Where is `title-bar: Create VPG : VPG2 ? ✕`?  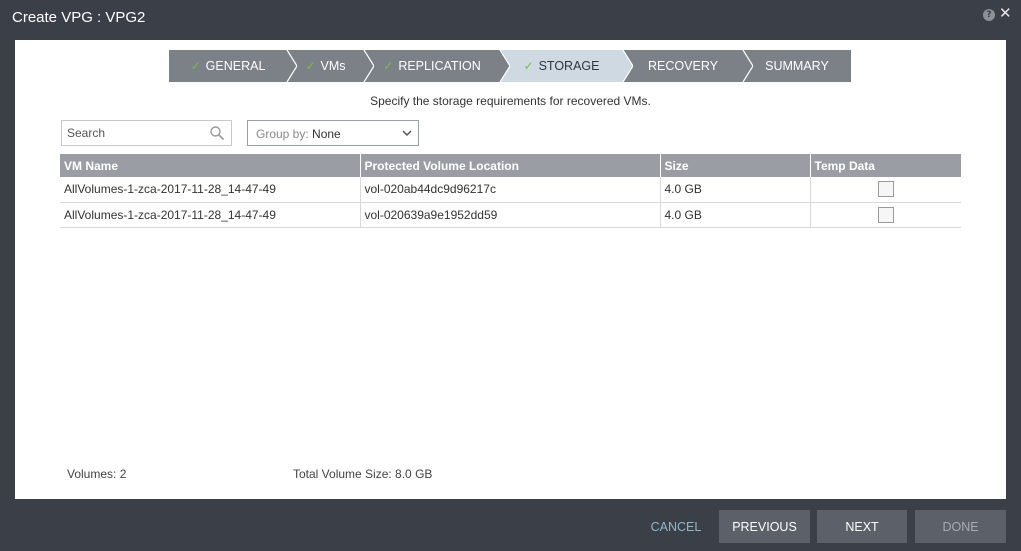
title-bar: Create VPG : VPG2 ? ✕ is located at coordinates (510, 18).